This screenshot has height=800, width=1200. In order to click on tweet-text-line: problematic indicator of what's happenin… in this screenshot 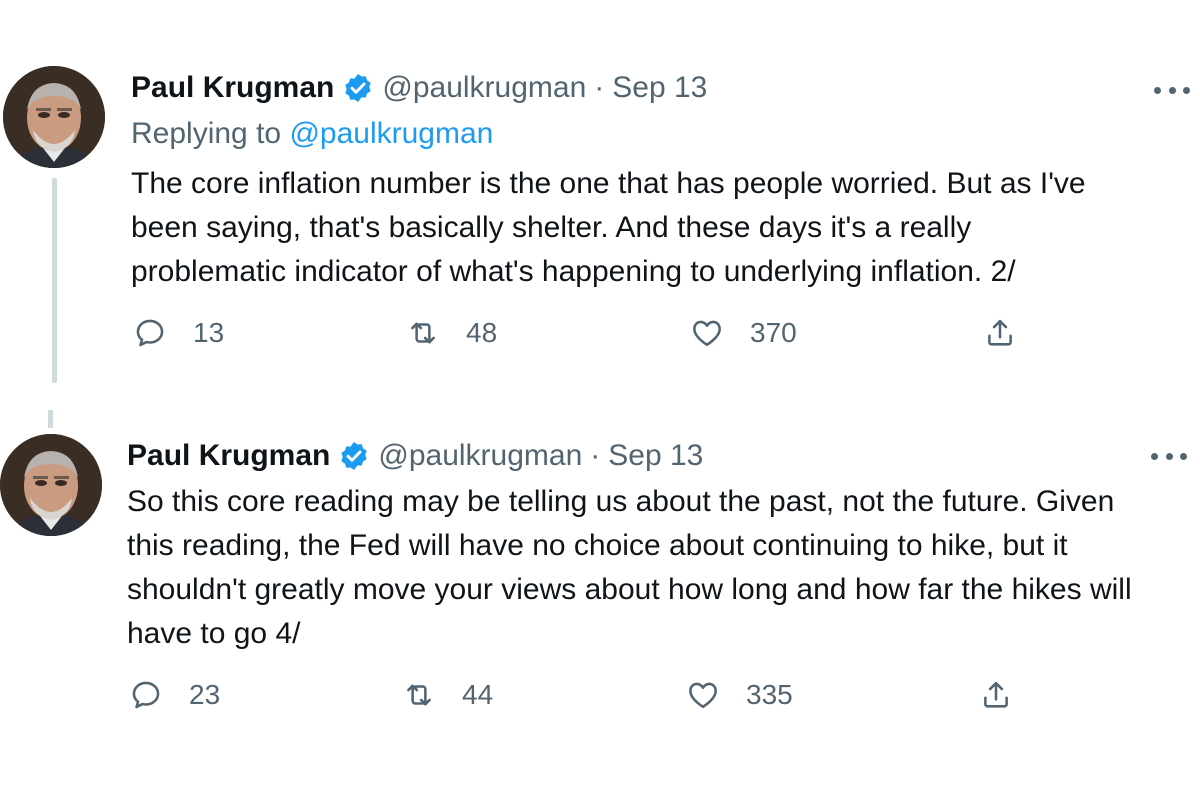, I will do `click(573, 271)`.